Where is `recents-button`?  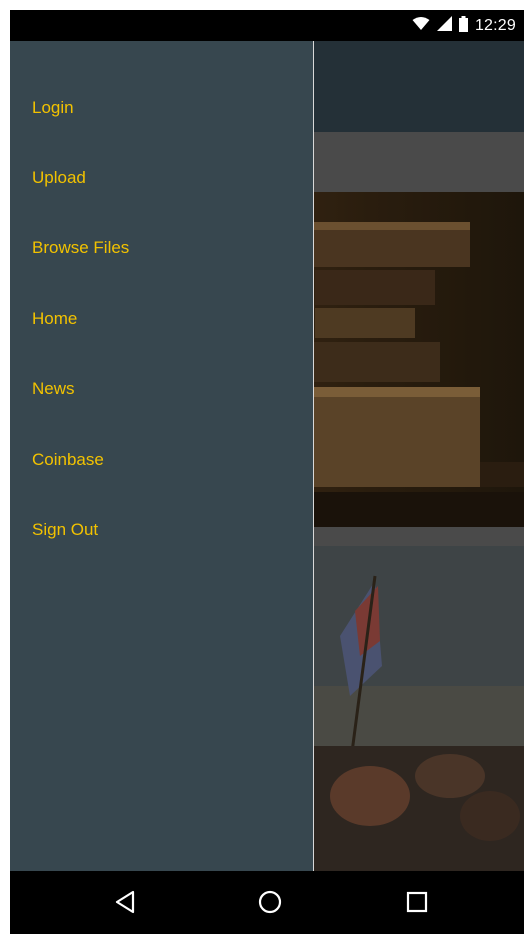 recents-button is located at coordinates (417, 902).